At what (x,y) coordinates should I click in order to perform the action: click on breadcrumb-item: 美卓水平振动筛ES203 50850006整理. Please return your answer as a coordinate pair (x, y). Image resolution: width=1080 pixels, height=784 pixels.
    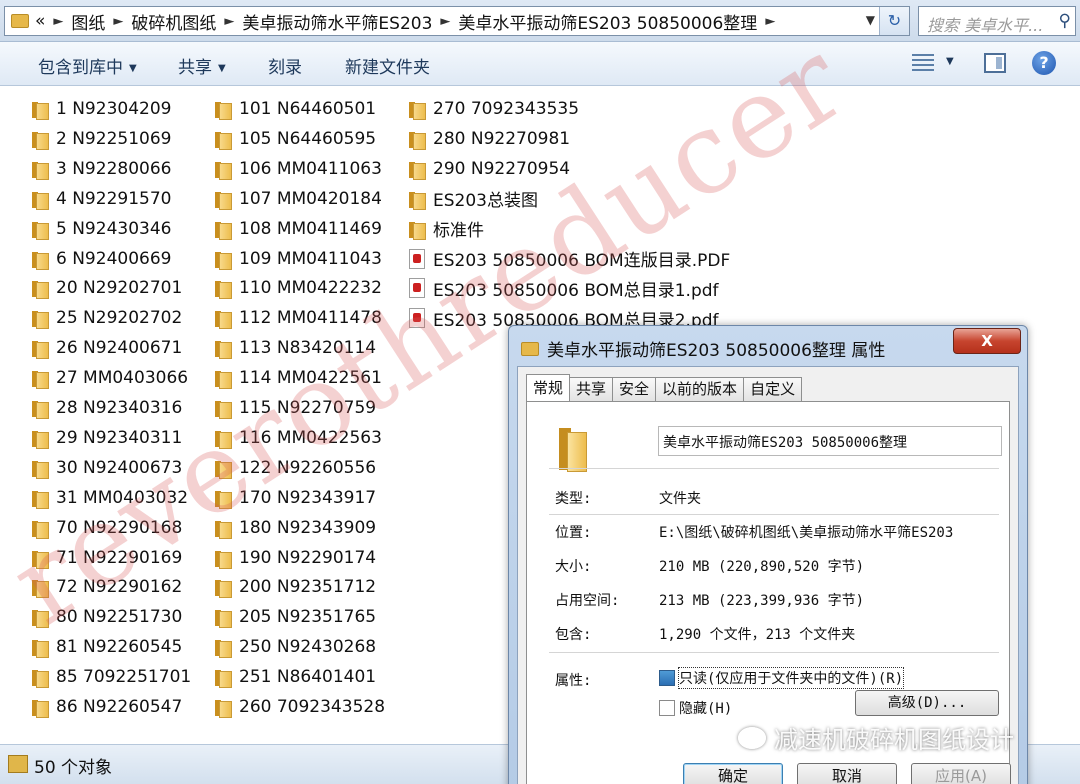
    Looking at the image, I should click on (607, 21).